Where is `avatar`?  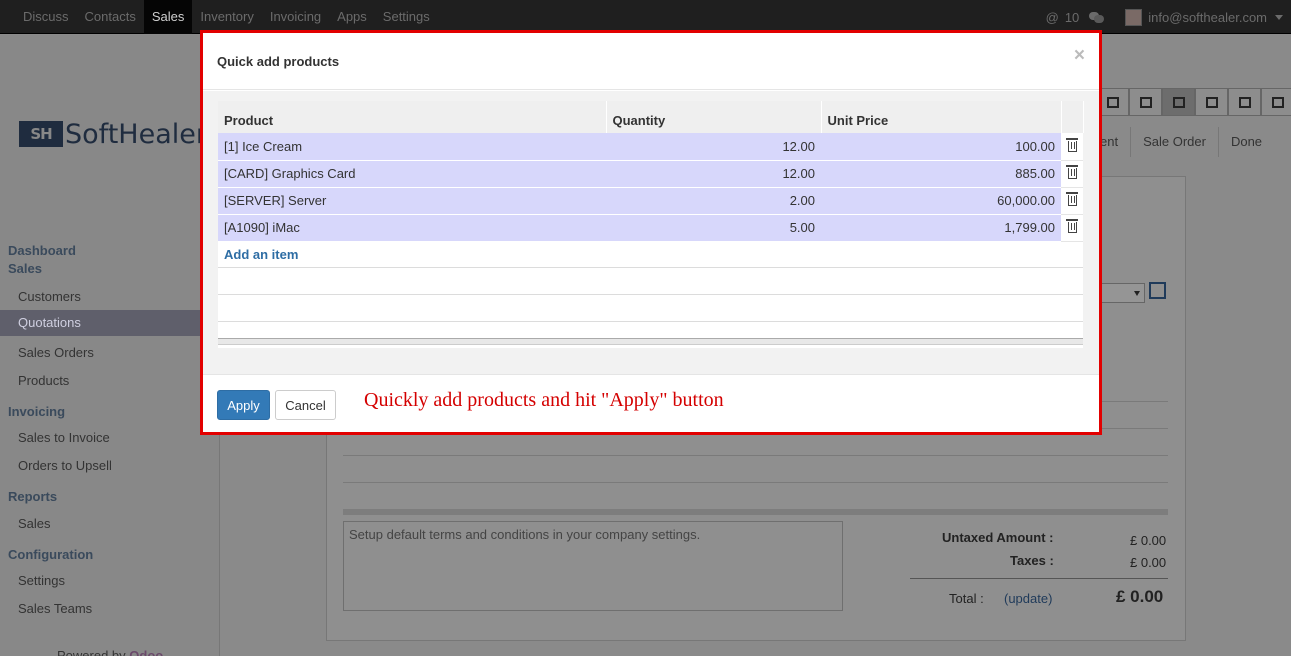
avatar is located at coordinates (1134, 17).